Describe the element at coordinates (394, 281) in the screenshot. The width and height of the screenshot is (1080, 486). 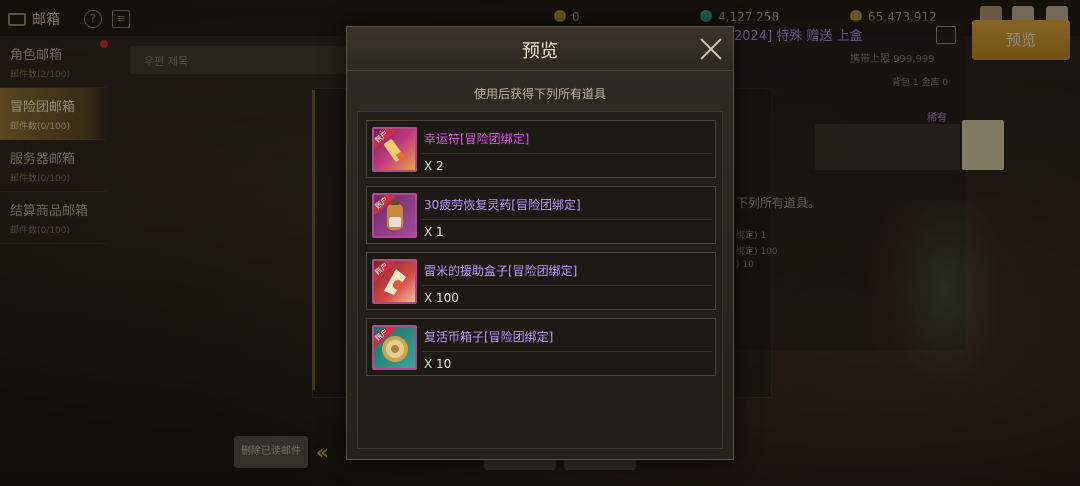
I see `support-box-icon: 账户` at that location.